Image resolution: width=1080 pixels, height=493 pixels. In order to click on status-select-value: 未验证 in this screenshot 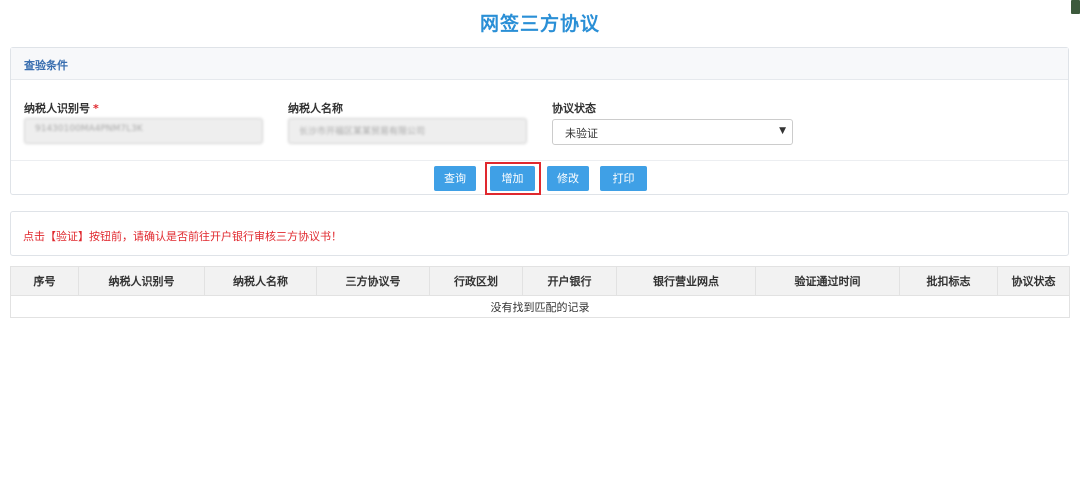, I will do `click(581, 133)`.